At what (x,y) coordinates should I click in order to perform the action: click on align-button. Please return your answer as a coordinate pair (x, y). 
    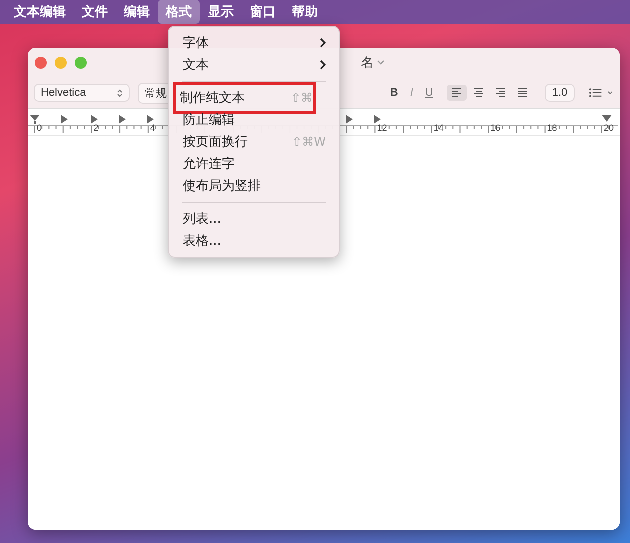
    Looking at the image, I should click on (457, 93).